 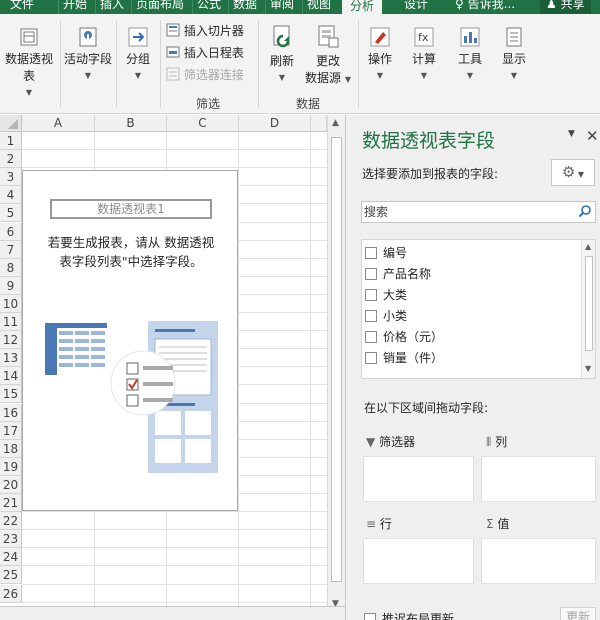 What do you see at coordinates (138, 53) in the screenshot?
I see `group-button: 分组 ▼` at bounding box center [138, 53].